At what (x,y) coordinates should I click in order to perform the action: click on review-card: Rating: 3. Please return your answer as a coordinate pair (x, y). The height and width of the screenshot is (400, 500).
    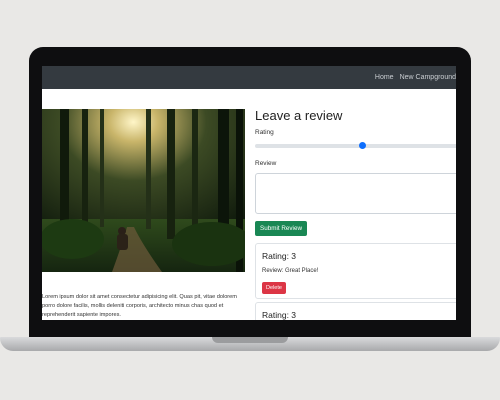
    Looking at the image, I should click on (355, 311).